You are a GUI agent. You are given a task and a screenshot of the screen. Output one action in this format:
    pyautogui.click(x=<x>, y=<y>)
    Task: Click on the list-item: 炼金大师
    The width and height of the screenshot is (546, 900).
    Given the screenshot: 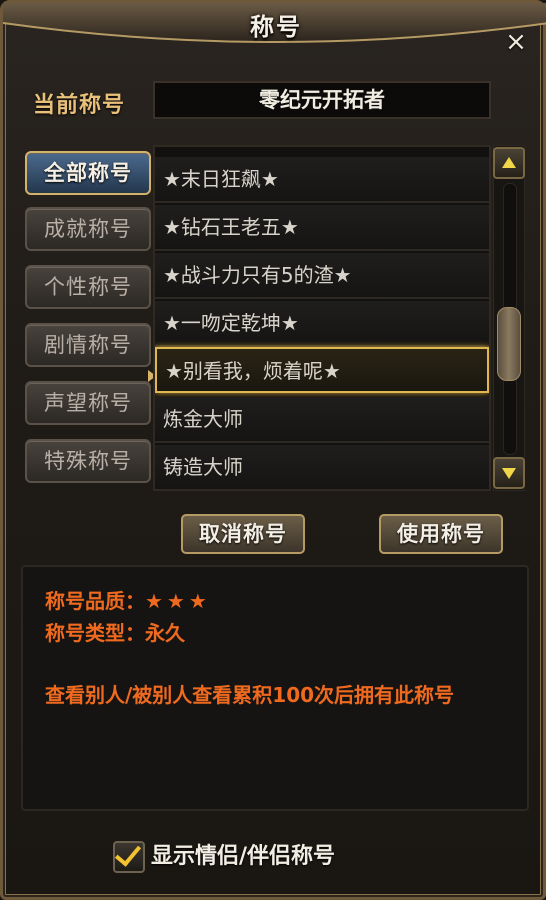 What is the action you would take?
    pyautogui.click(x=322, y=420)
    